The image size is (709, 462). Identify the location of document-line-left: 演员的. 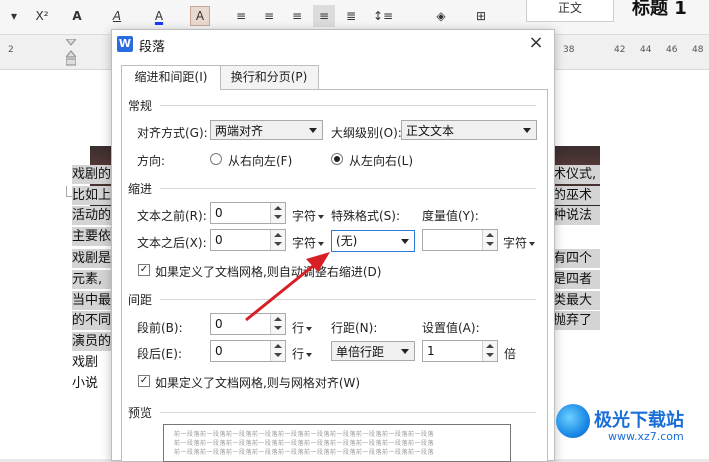
(92, 341).